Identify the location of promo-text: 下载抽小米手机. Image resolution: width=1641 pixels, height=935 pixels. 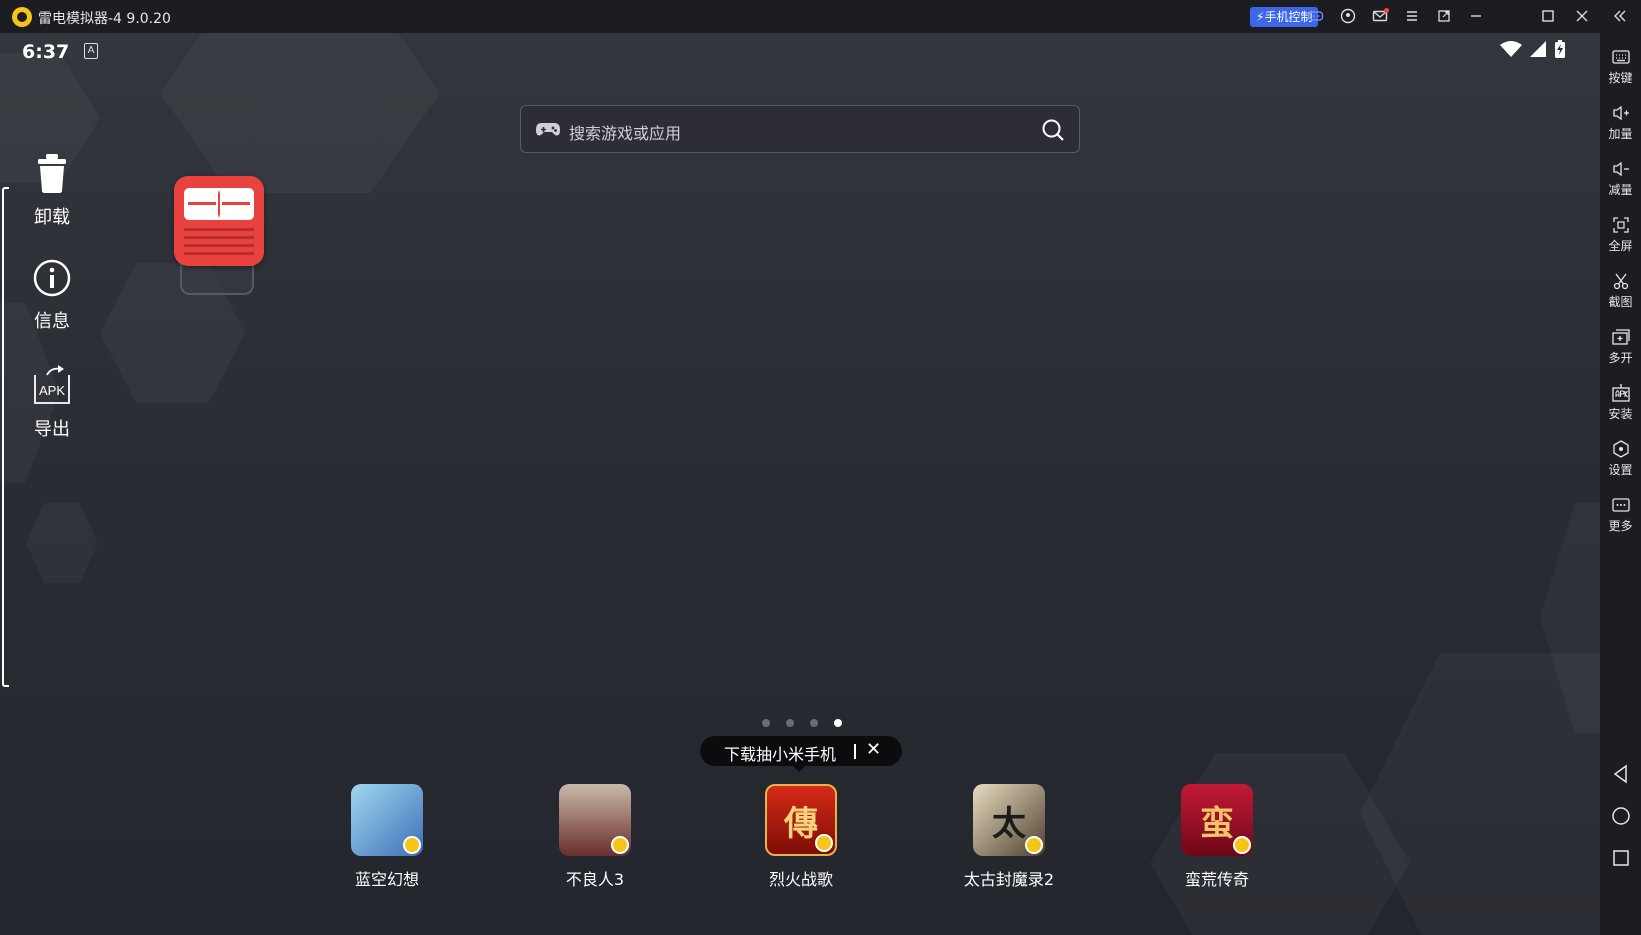
(780, 753).